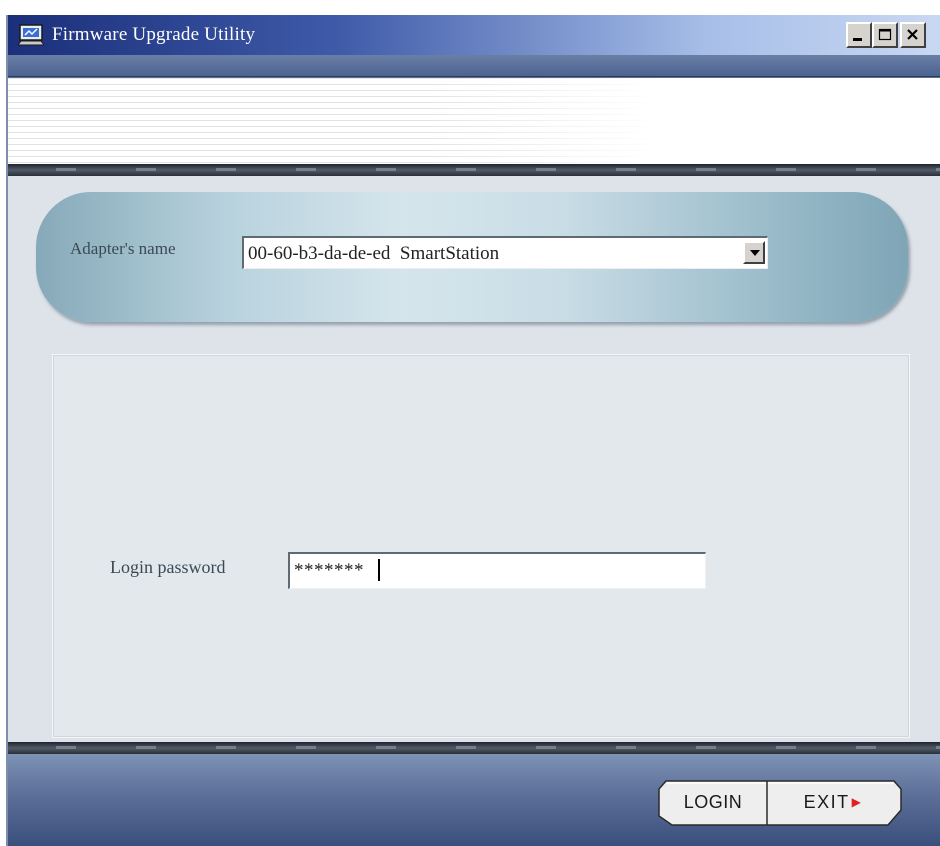 This screenshot has width=940, height=846. I want to click on play-arrow-icon: ▶, so click(857, 802).